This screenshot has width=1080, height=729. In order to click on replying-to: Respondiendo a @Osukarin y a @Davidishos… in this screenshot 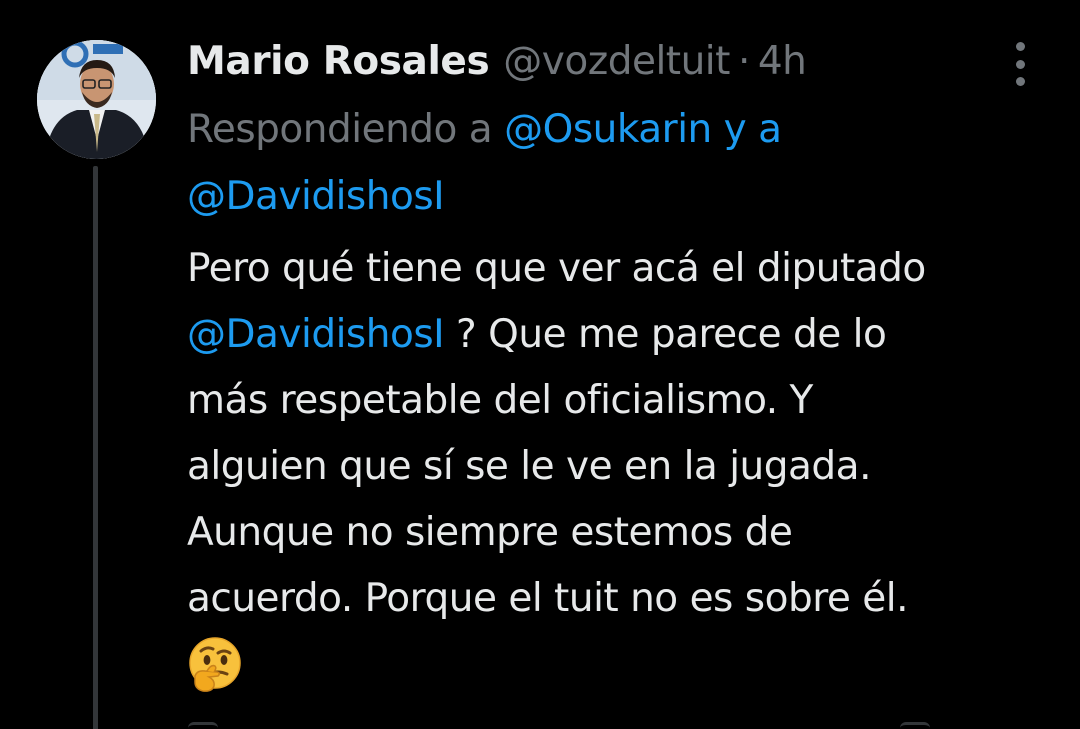, I will do `click(617, 163)`.